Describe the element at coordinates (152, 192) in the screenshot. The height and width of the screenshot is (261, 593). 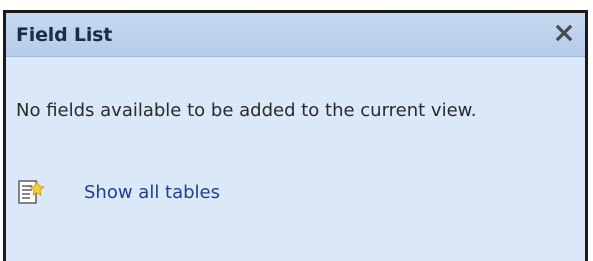
I see `show-all-tables-link: Show all tables` at that location.